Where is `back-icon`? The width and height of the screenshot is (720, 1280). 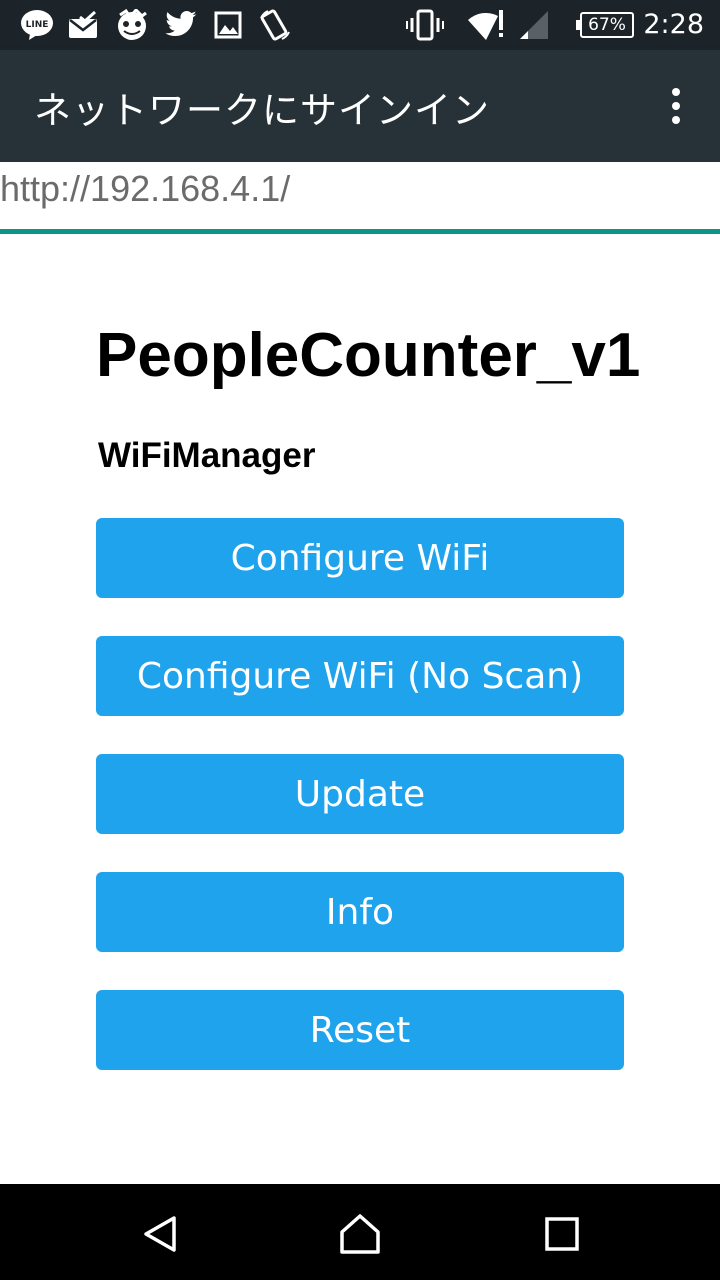 back-icon is located at coordinates (160, 1234).